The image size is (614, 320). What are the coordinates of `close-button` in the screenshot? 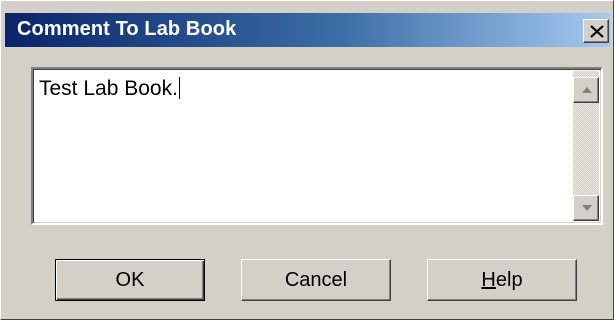 It's located at (596, 31).